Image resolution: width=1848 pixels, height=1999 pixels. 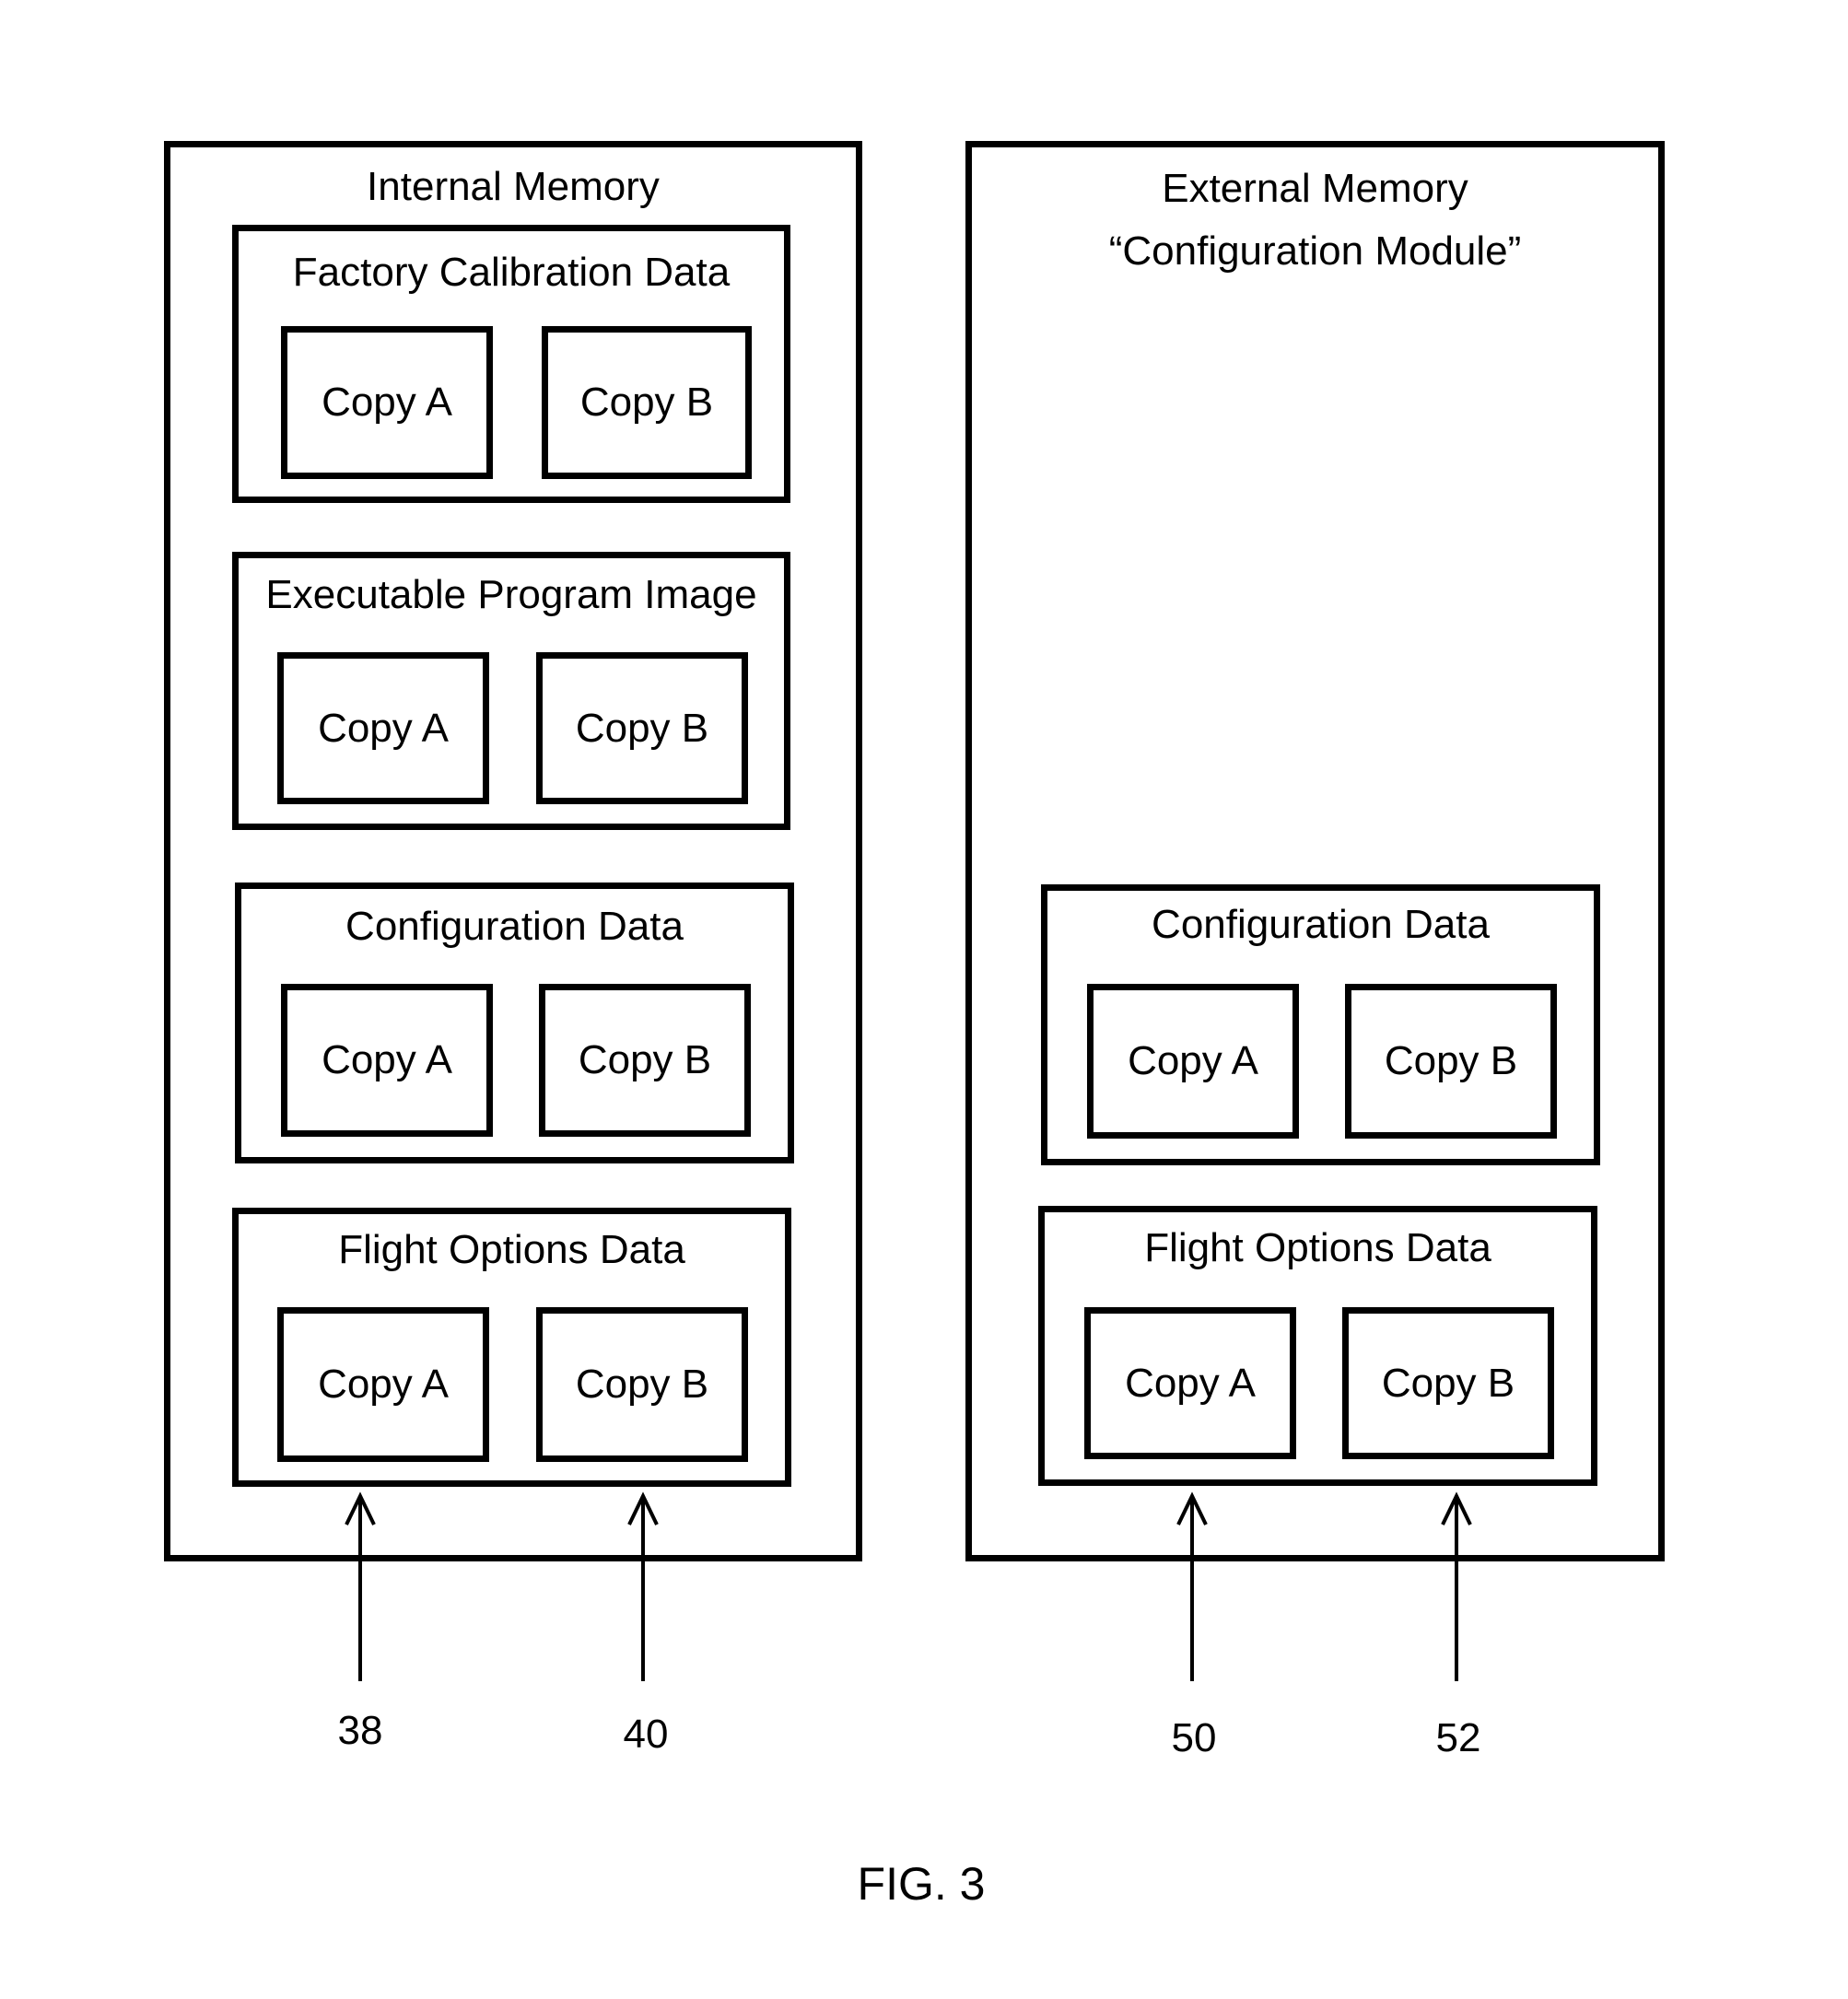 I want to click on figure-label: FIG. 3, so click(x=921, y=1884).